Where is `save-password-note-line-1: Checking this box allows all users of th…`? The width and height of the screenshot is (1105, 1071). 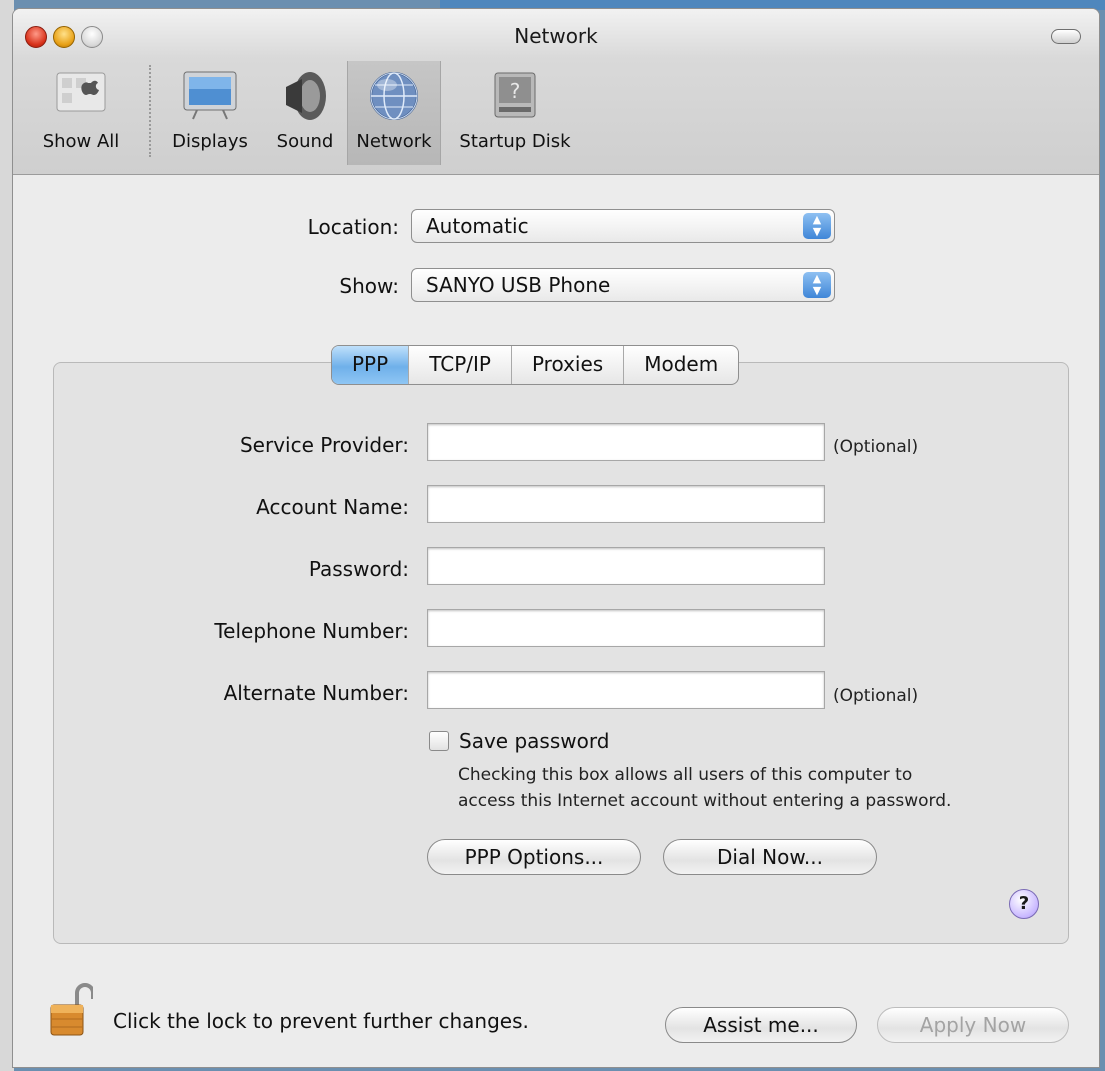 save-password-note-line-1: Checking this box allows all users of th… is located at coordinates (685, 775).